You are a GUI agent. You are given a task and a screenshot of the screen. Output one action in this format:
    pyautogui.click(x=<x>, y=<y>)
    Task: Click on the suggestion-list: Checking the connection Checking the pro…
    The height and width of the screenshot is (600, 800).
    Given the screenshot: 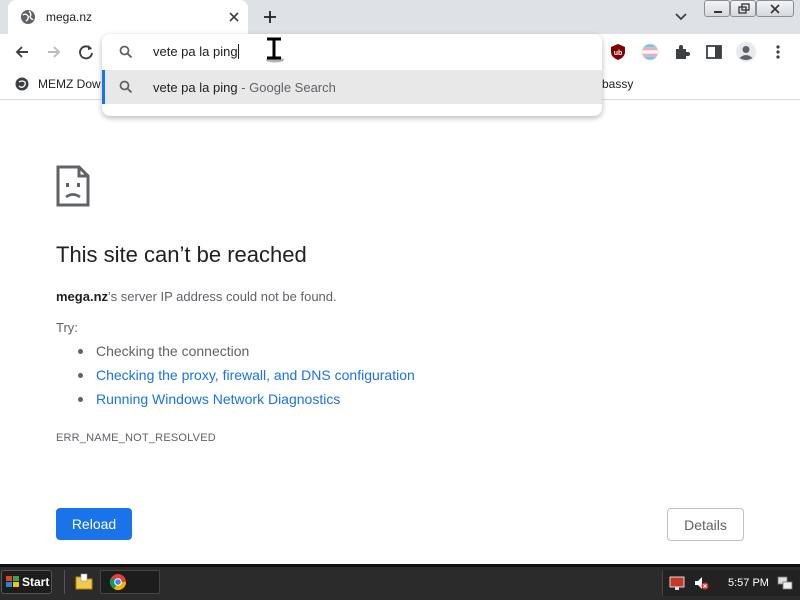 What is the action you would take?
    pyautogui.click(x=246, y=377)
    